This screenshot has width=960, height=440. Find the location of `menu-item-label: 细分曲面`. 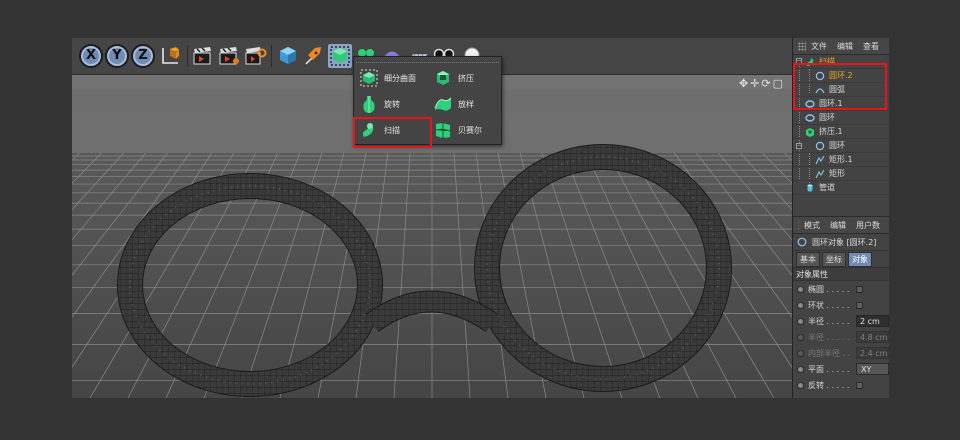

menu-item-label: 细分曲面 is located at coordinates (400, 78).